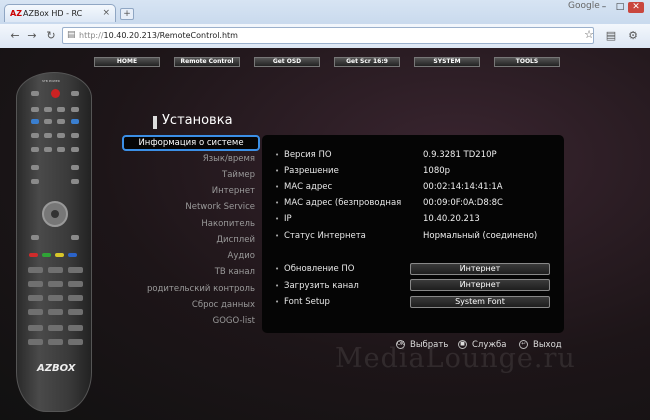 This screenshot has height=420, width=650. What do you see at coordinates (400, 344) in the screenshot?
I see `ok-icon: OK` at bounding box center [400, 344].